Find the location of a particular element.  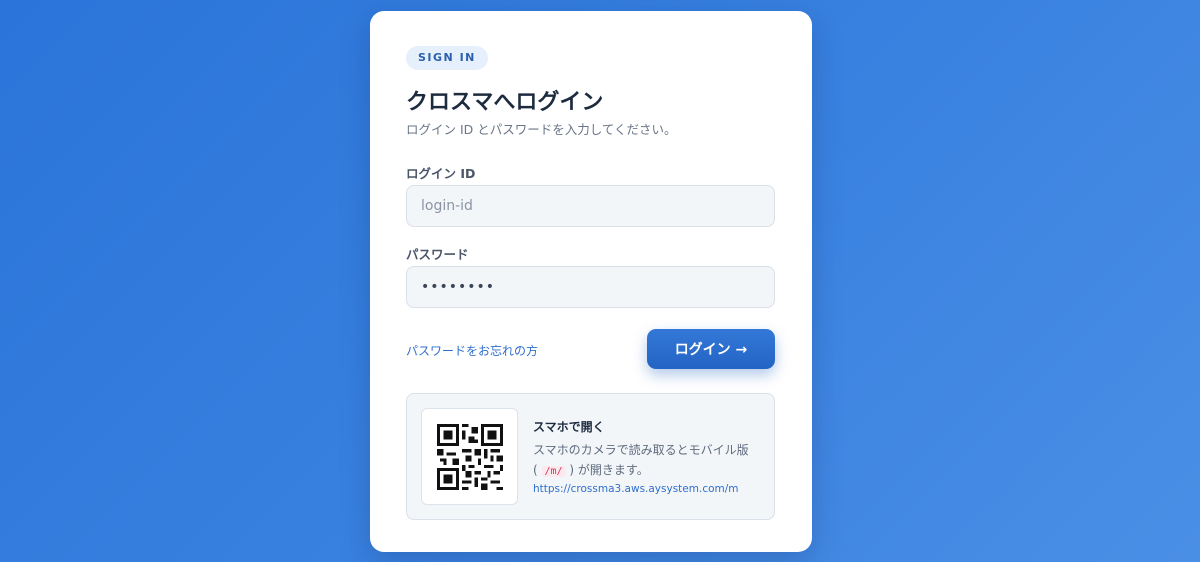

mobile-desc-open: ( is located at coordinates (535, 470).